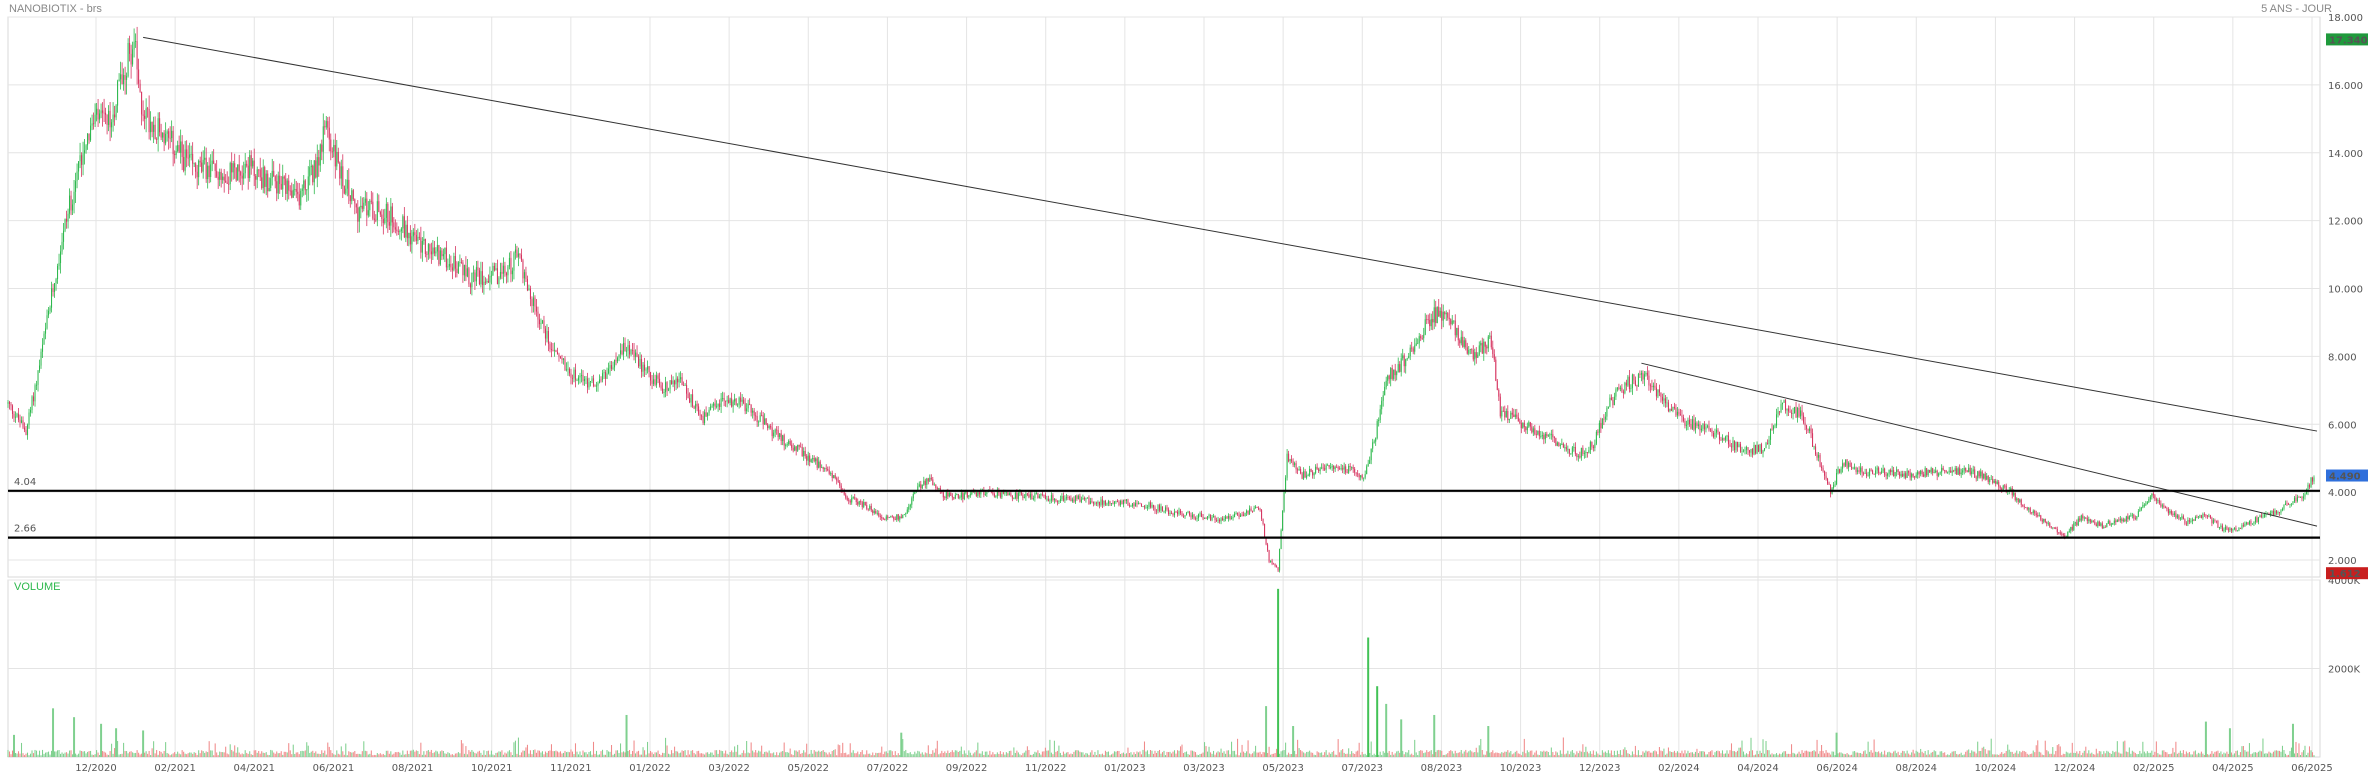 Image resolution: width=2368 pixels, height=779 pixels. Describe the element at coordinates (1278, 672) in the screenshot. I see `volume-spike` at that location.